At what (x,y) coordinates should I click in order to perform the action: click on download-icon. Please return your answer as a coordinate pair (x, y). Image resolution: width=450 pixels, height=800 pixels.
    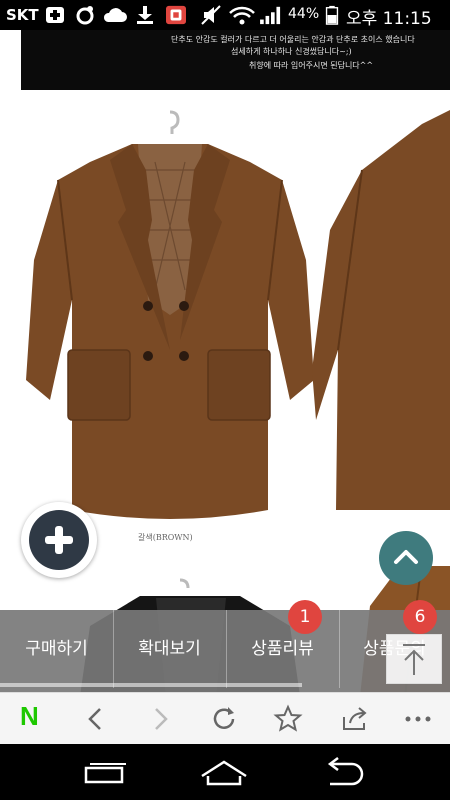
    Looking at the image, I should click on (145, 15).